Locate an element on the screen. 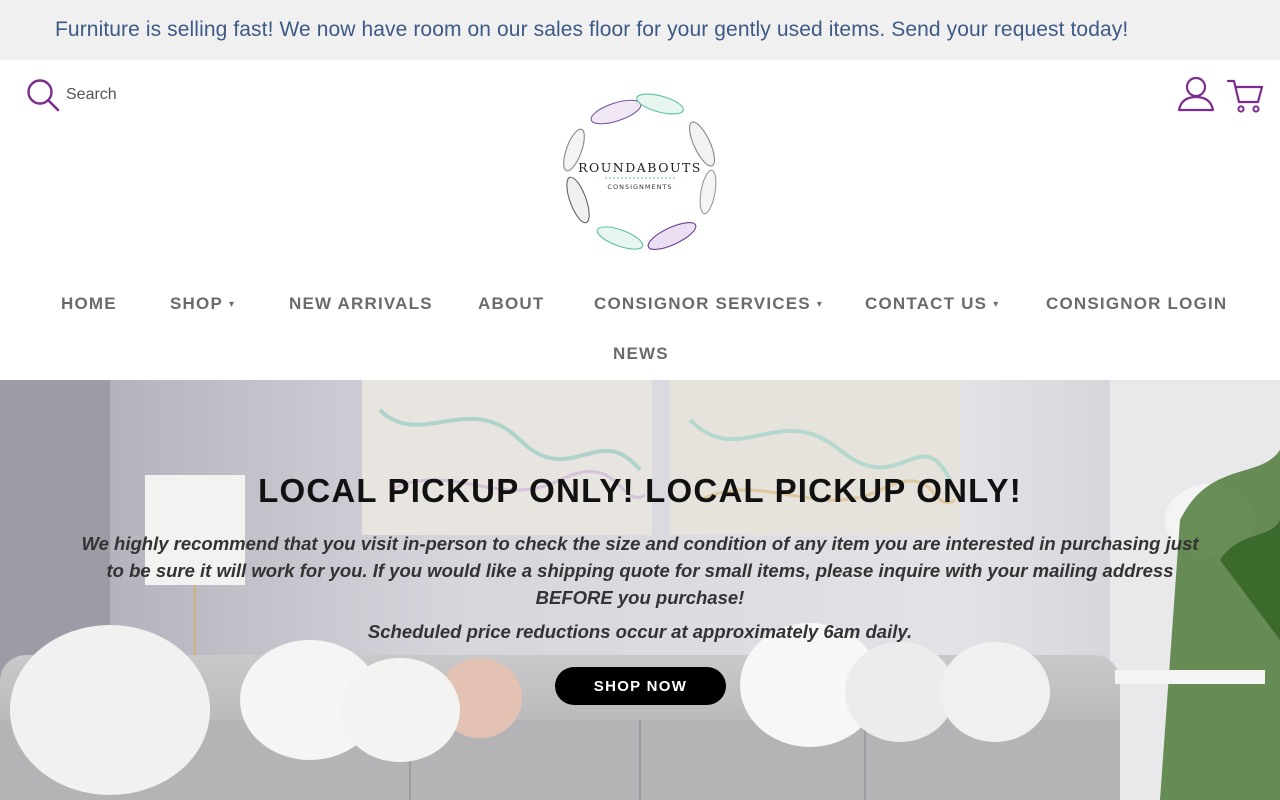 The image size is (1280, 800). nav-item-contact-us: CONTACT US ▾ is located at coordinates (932, 304).